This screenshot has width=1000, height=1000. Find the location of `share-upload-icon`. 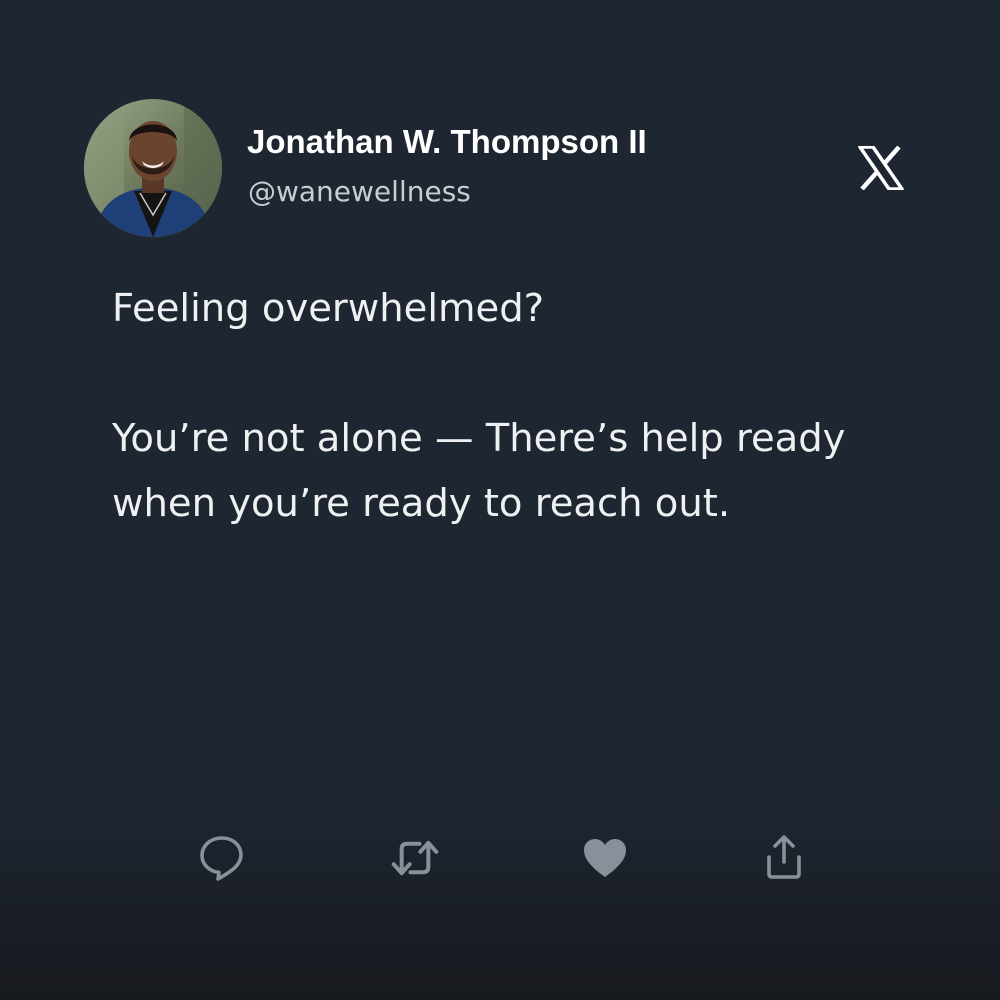

share-upload-icon is located at coordinates (784, 857).